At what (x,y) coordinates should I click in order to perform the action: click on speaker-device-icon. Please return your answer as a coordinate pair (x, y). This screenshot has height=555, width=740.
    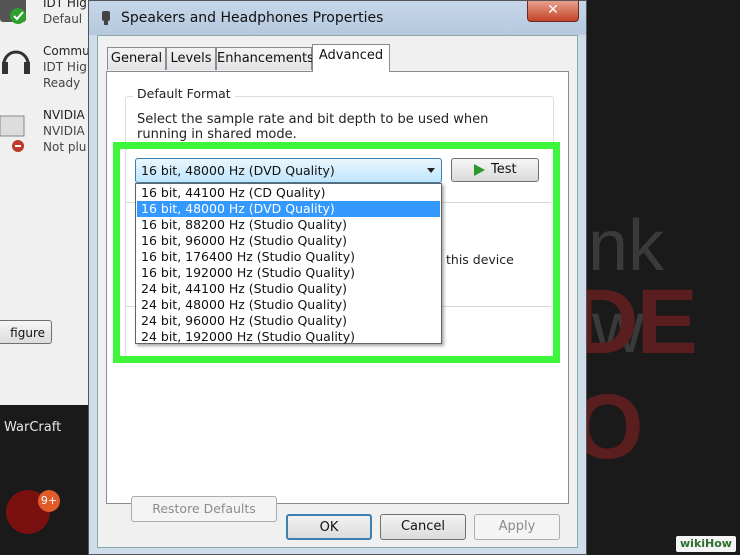
    Looking at the image, I should click on (15, 13).